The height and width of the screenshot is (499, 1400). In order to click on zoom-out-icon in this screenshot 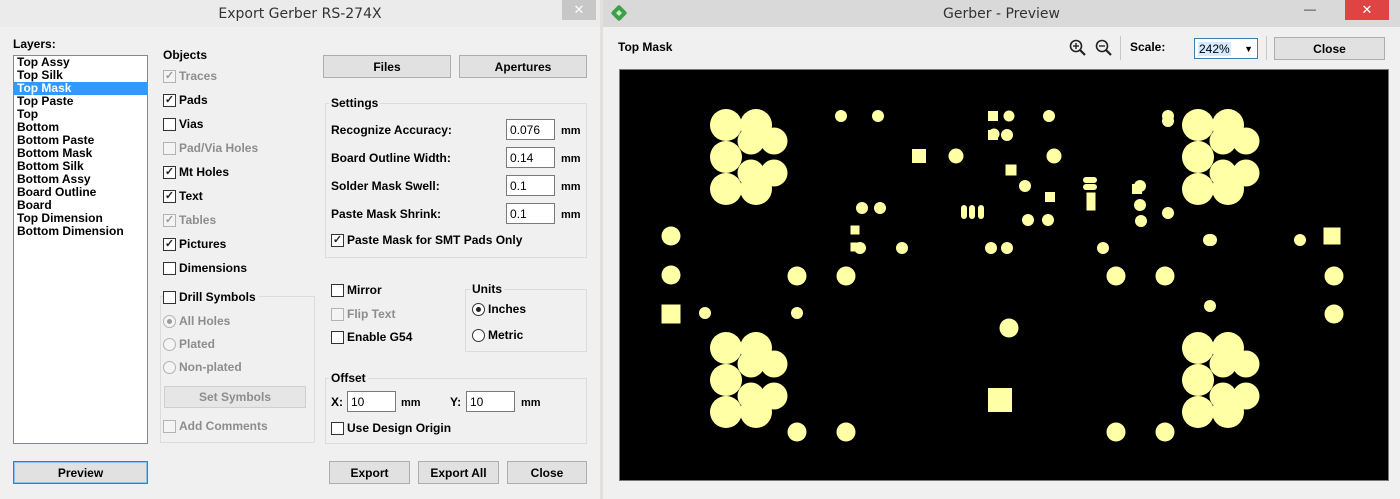, I will do `click(1104, 48)`.